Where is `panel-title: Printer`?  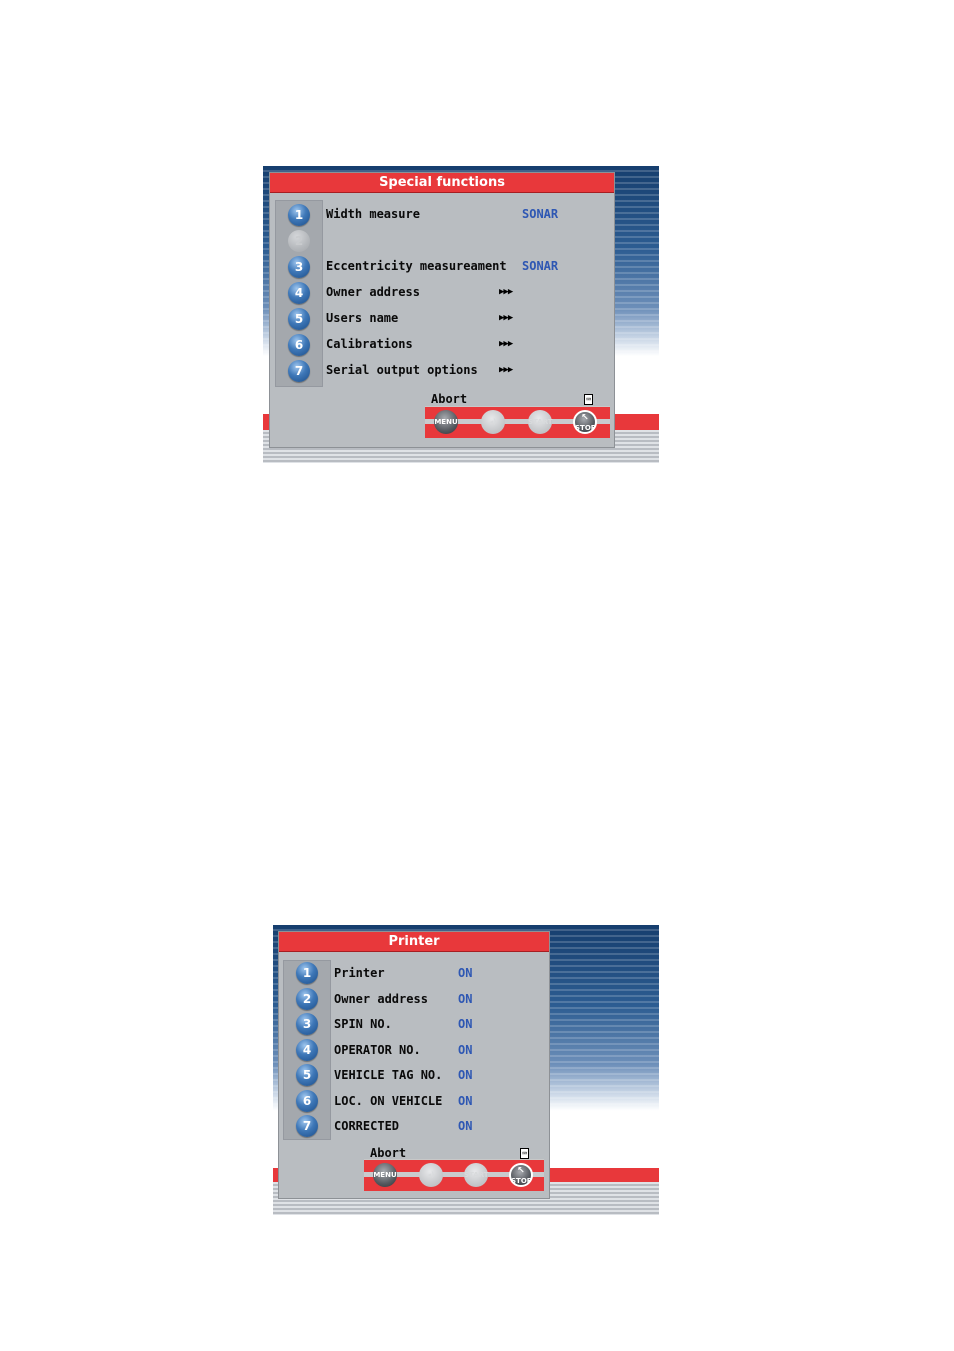
panel-title: Printer is located at coordinates (414, 942).